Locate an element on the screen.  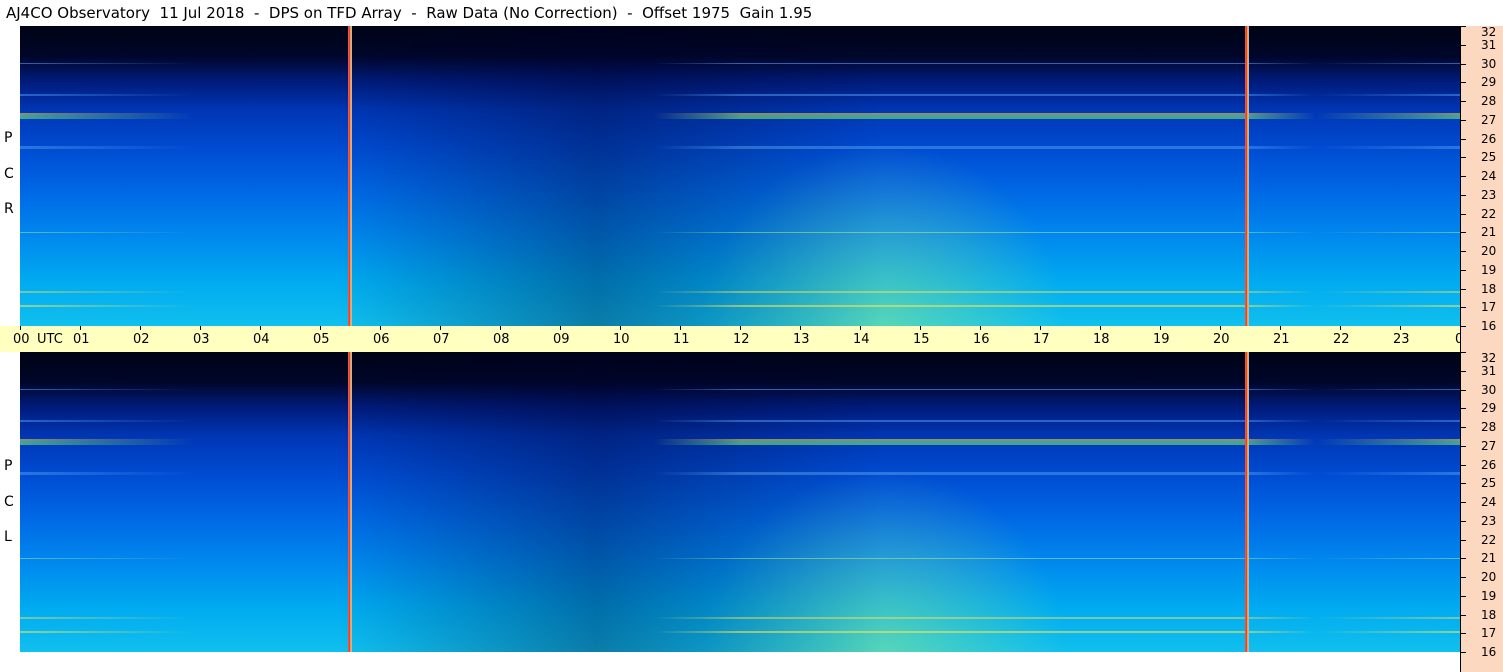
frequency-axis-top: 32 31 30 29 28 27 26 25 24 23 22 21 20 19 18 17 16 is located at coordinates (1481, 189).